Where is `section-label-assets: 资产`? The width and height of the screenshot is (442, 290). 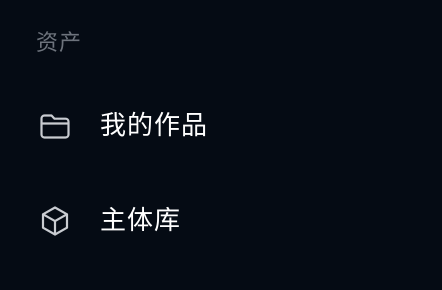 section-label-assets: 资产 is located at coordinates (59, 43).